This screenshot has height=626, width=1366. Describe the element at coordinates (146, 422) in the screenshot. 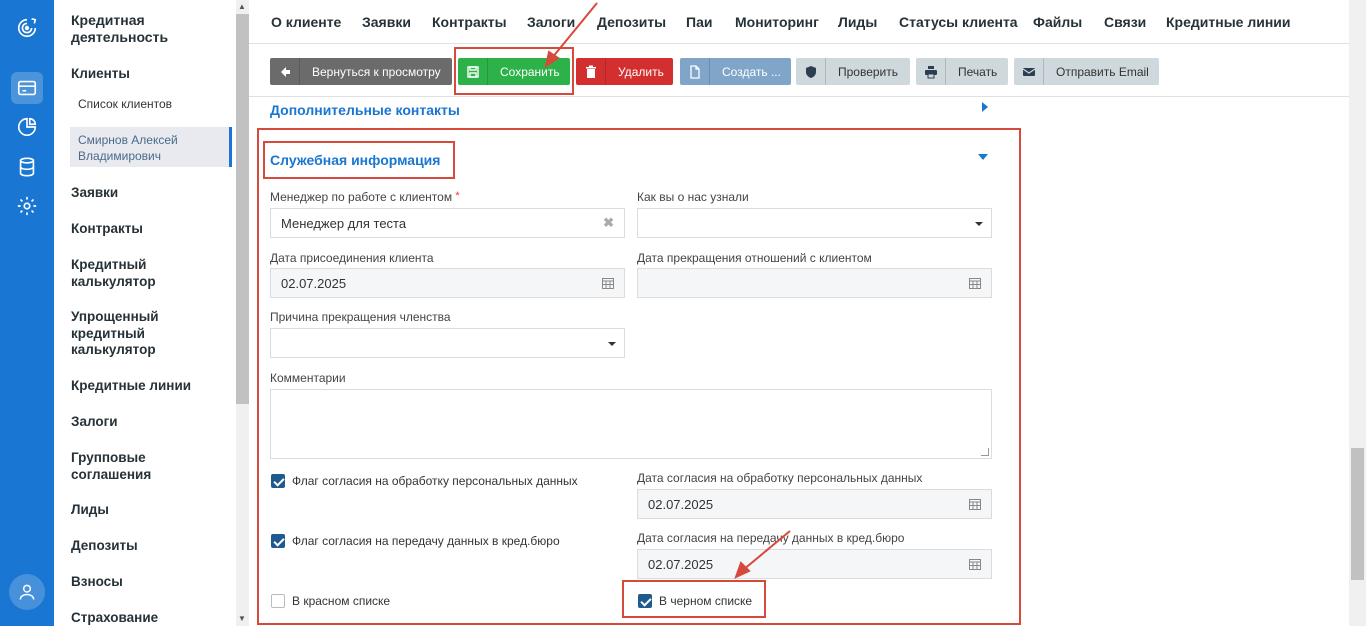

I see `sidebar-item-collaterals: Залоги` at that location.